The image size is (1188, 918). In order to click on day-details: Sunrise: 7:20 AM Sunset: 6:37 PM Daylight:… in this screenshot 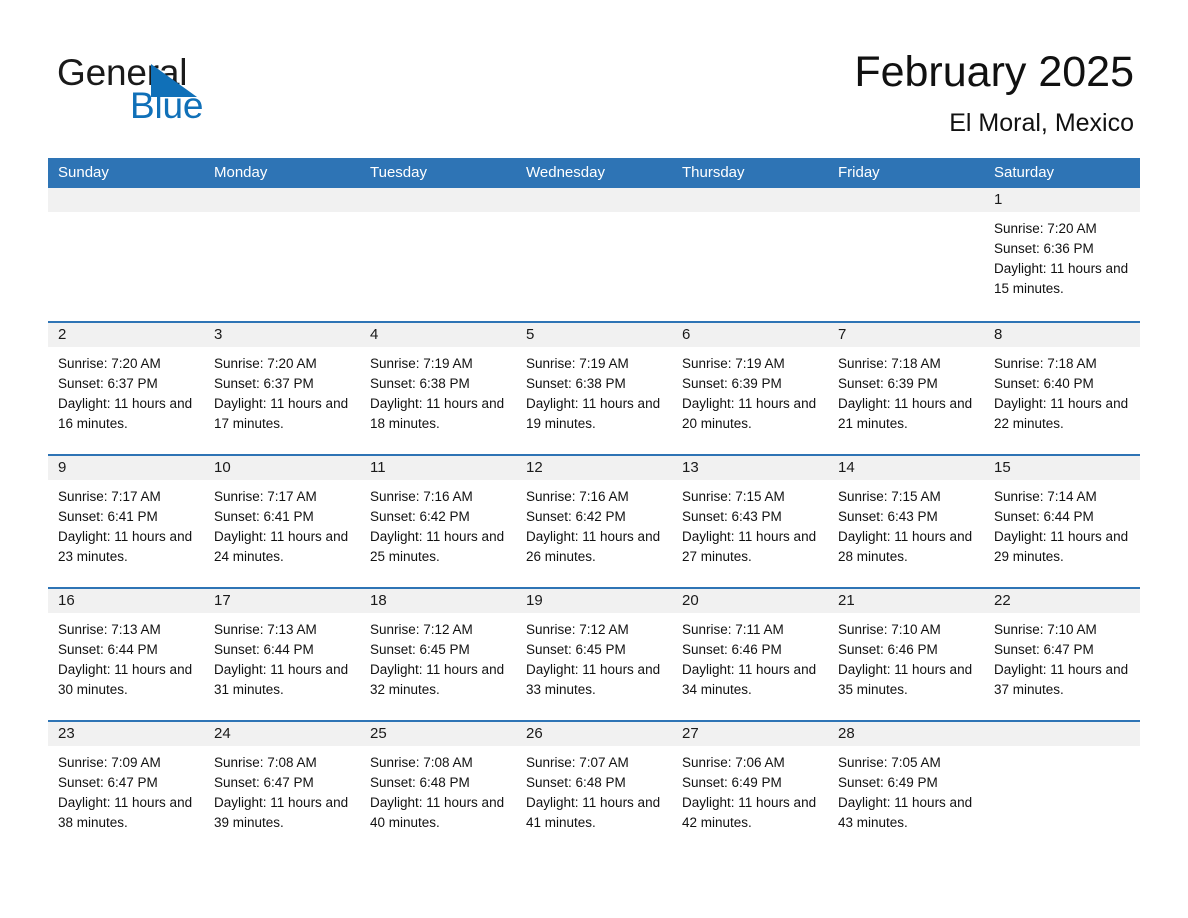, I will do `click(282, 390)`.